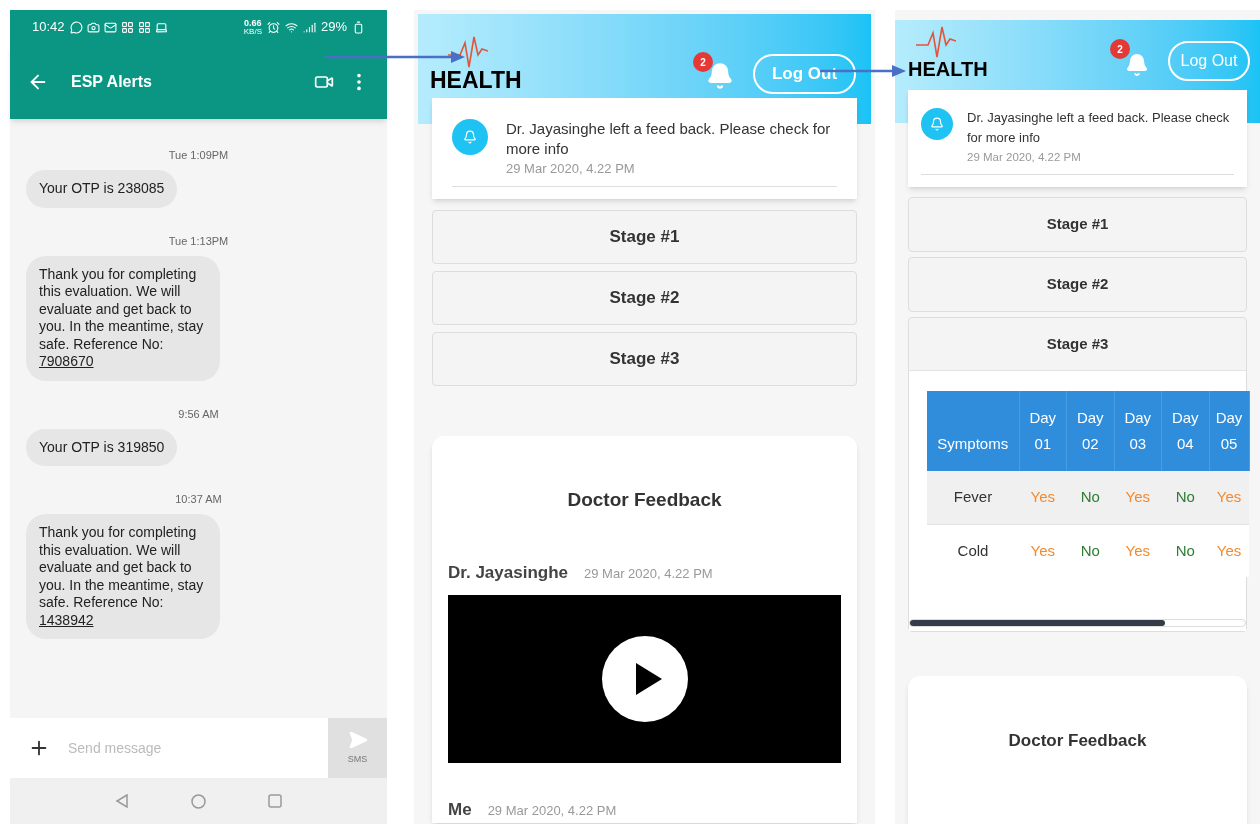 Image resolution: width=1260 pixels, height=824 pixels. Describe the element at coordinates (333, 27) in the screenshot. I see `battery-level: 29%` at that location.